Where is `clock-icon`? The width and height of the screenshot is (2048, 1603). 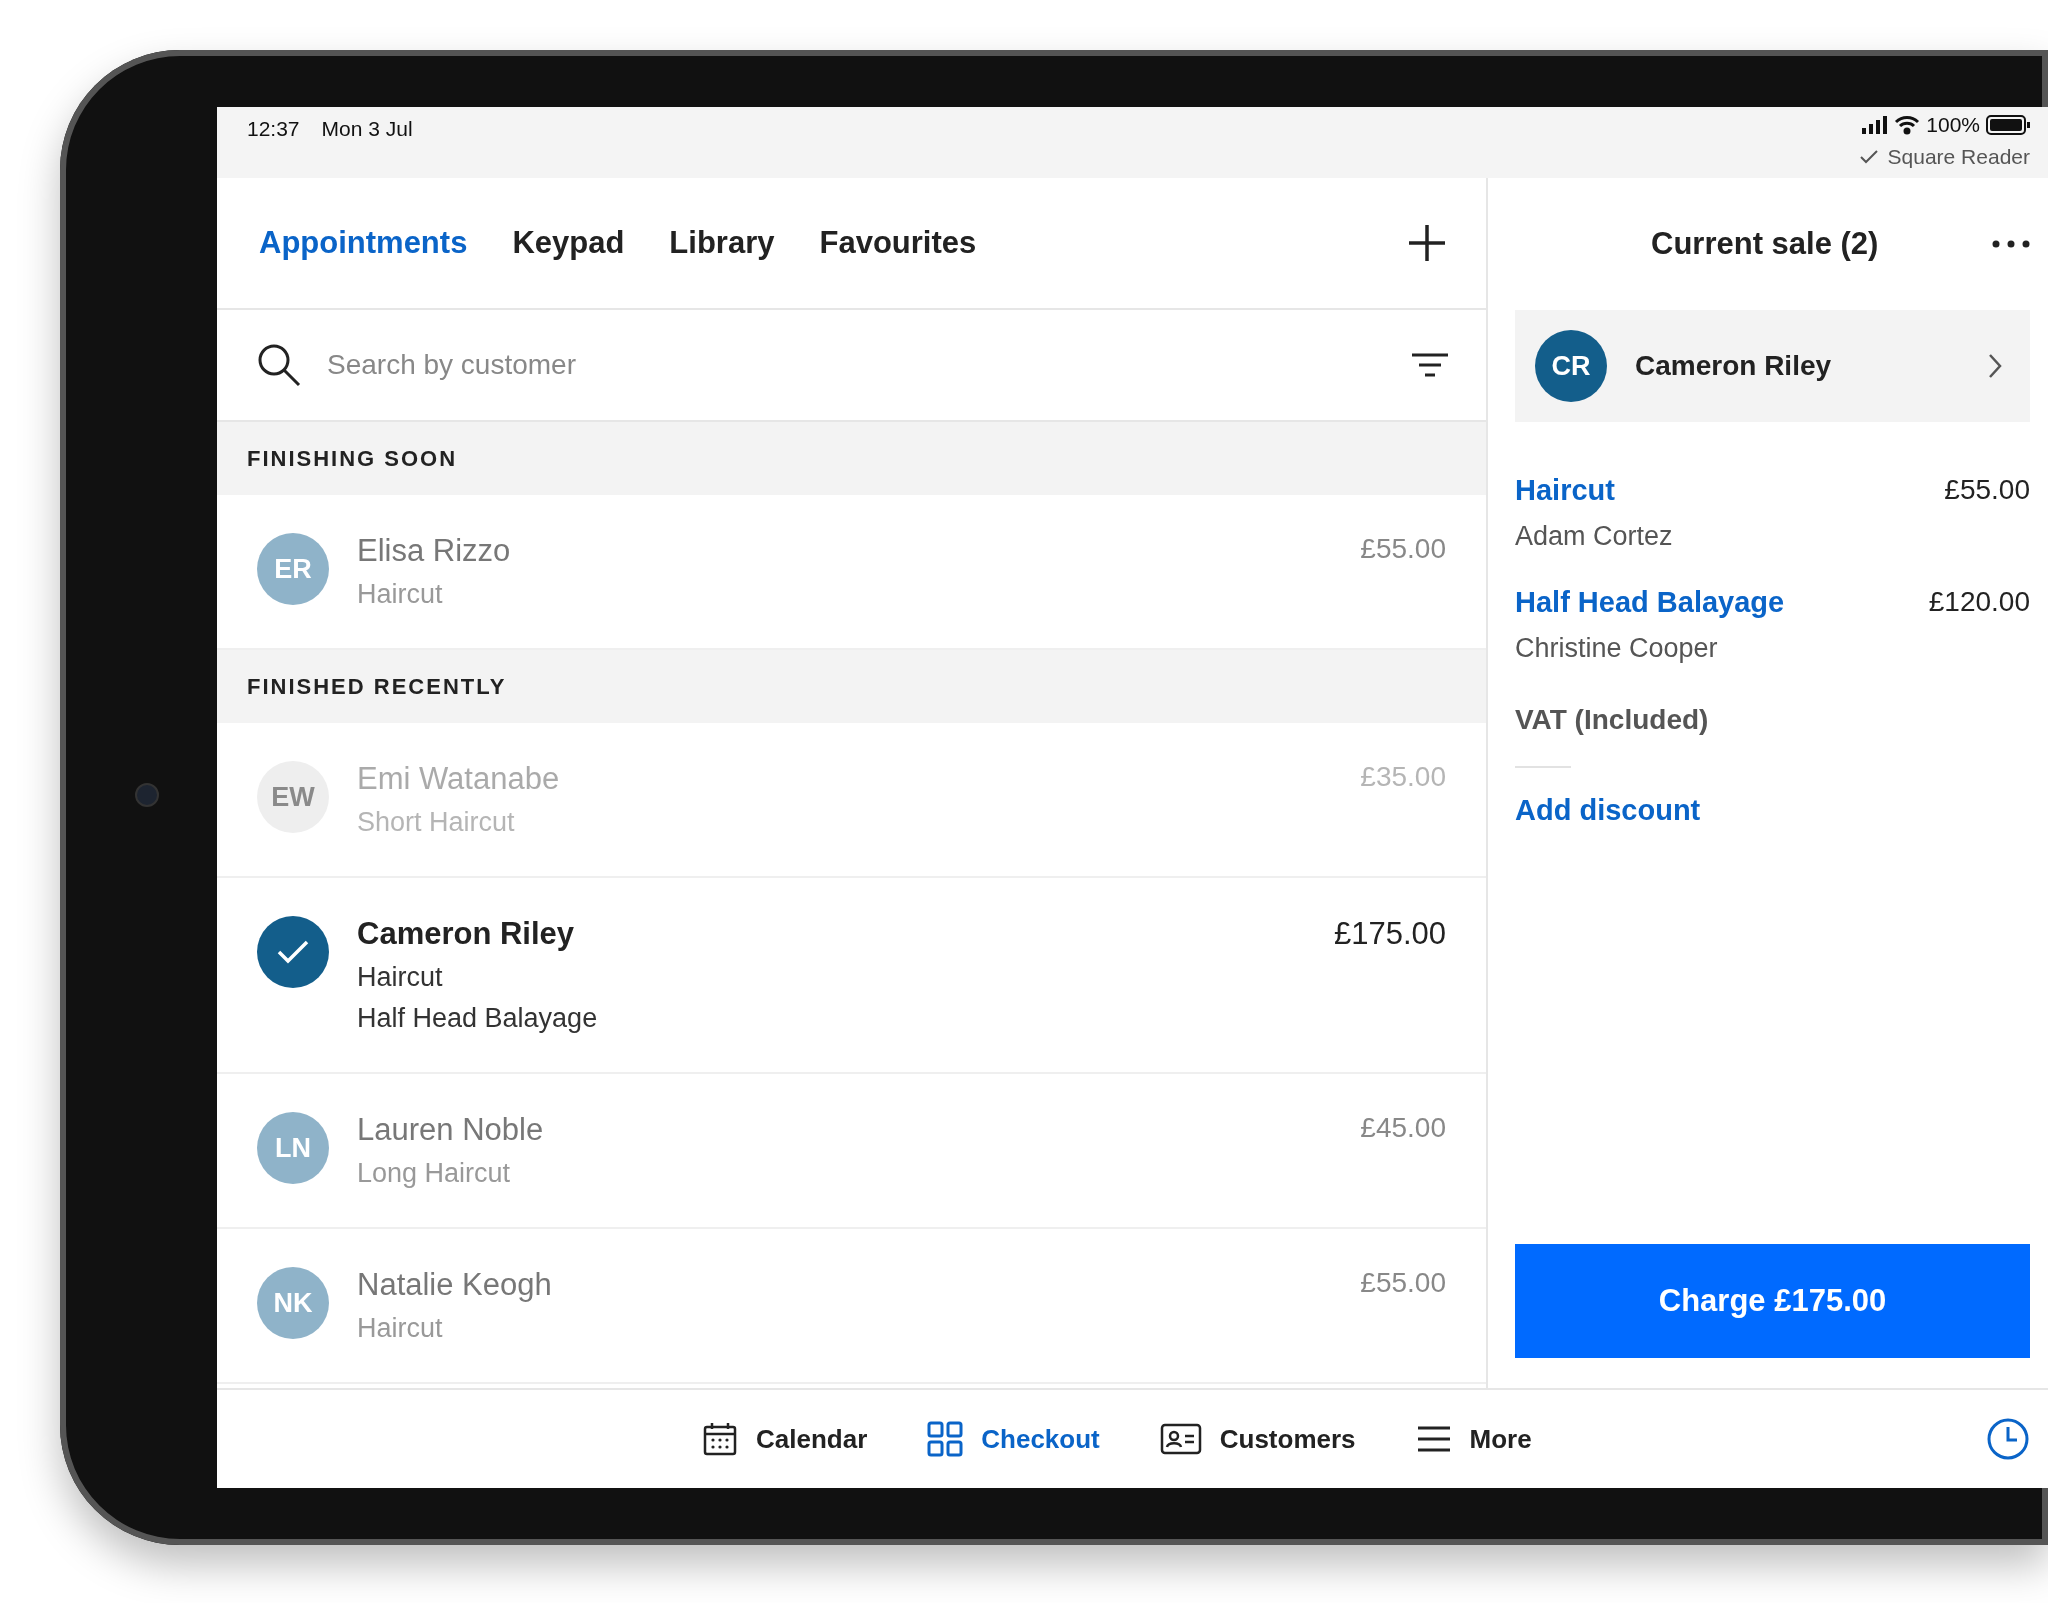
clock-icon is located at coordinates (2008, 1439).